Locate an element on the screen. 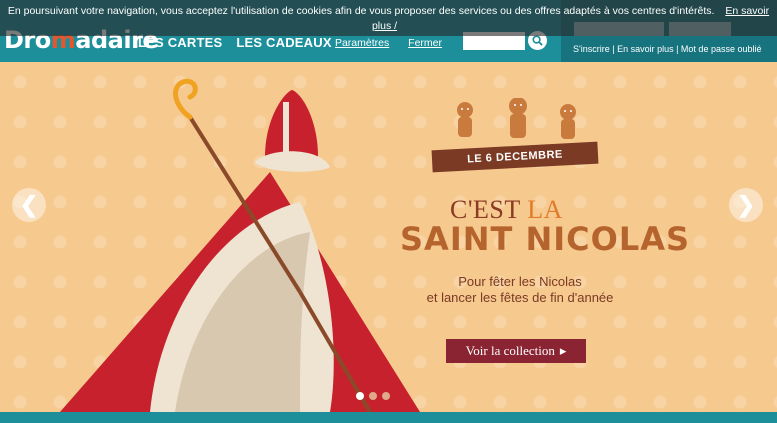 This screenshot has height=423, width=777. cta-arrow-icon: ▸ is located at coordinates (563, 350).